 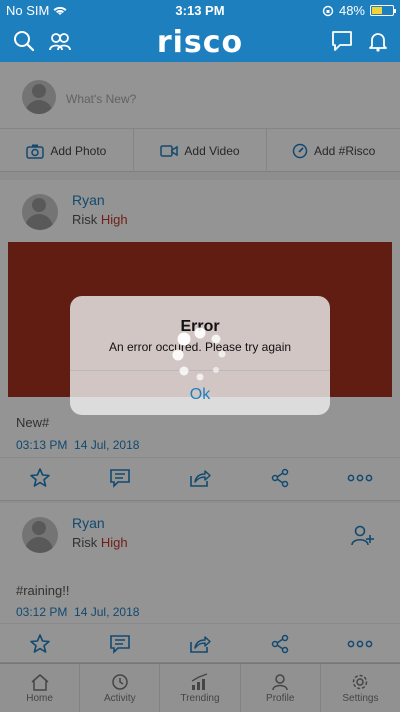 What do you see at coordinates (383, 10) in the screenshot?
I see `battery-icon` at bounding box center [383, 10].